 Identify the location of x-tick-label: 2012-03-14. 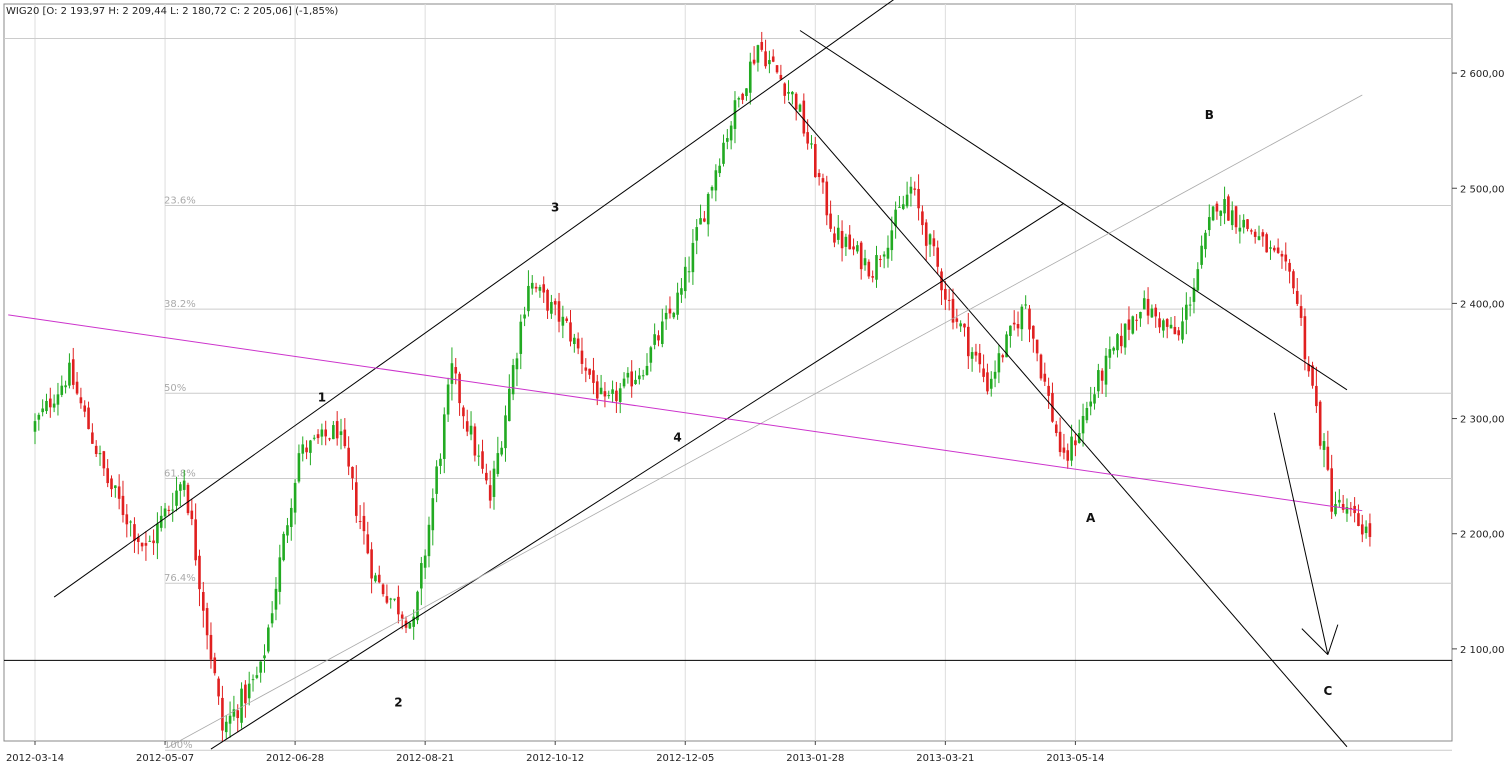
(35, 758).